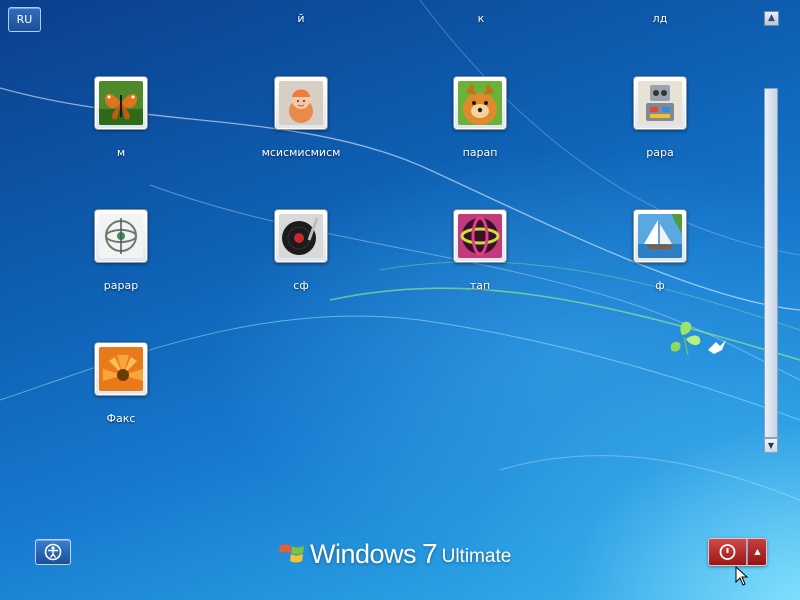 This screenshot has height=600, width=800. Describe the element at coordinates (476, 556) in the screenshot. I see `logo-edition: Ultimate` at that location.